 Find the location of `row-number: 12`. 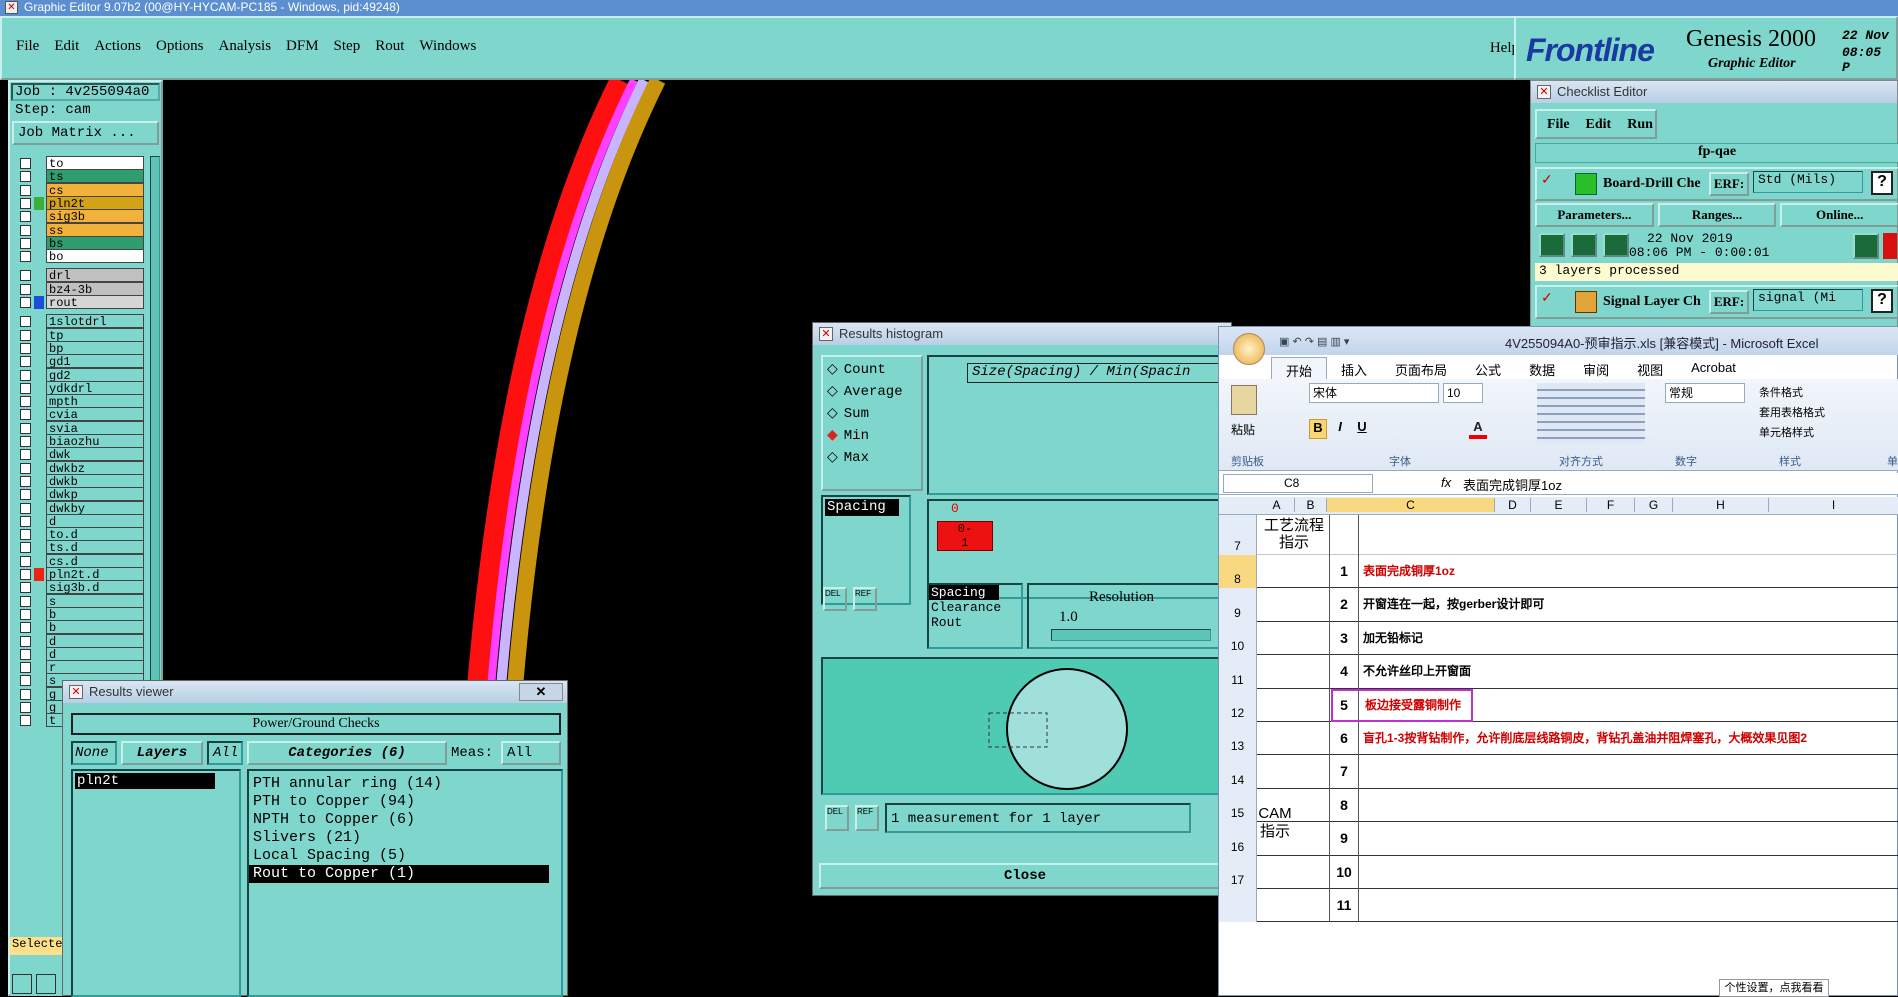

row-number: 12 is located at coordinates (1238, 705).